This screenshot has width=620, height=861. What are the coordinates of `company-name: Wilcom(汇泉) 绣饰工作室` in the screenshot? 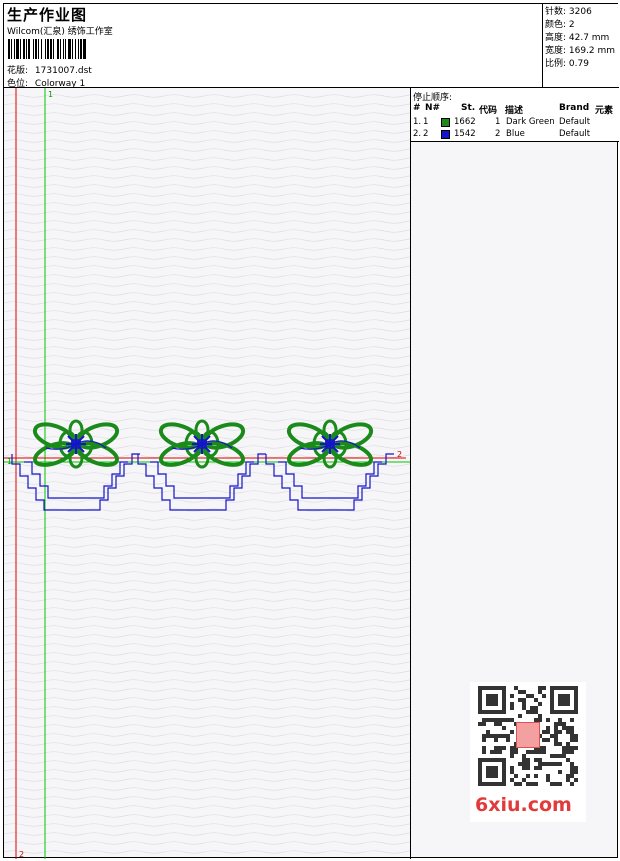 It's located at (60, 32).